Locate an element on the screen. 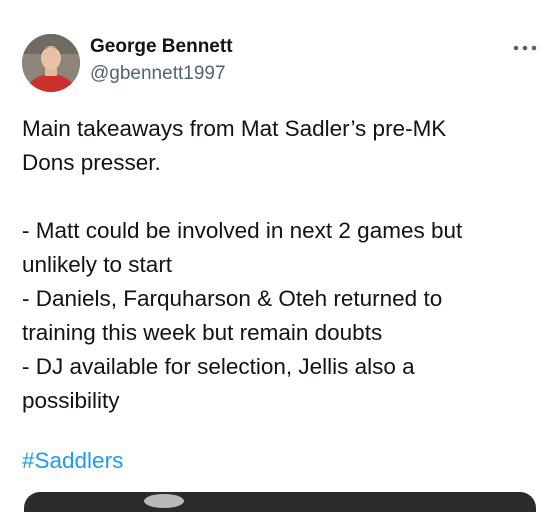 The image size is (560, 512). tweet-text-line: training this week but remain doubts is located at coordinates (202, 332).